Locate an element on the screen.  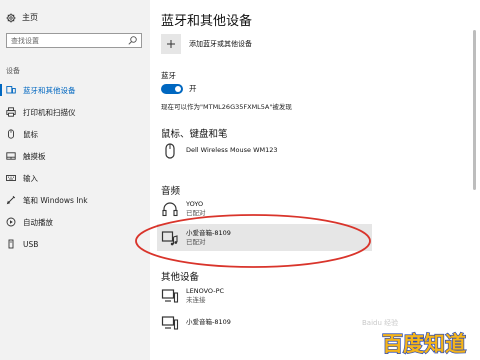
device-text: 小爱音箱-8109 is located at coordinates (208, 322).